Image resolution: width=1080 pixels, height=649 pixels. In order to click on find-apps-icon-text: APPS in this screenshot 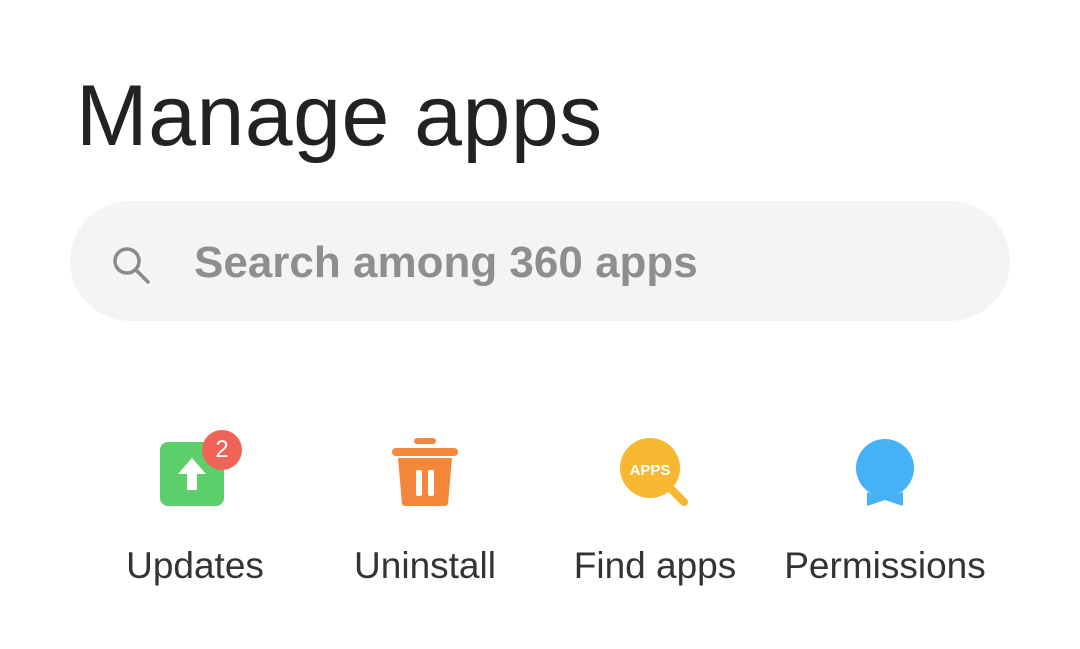, I will do `click(650, 470)`.